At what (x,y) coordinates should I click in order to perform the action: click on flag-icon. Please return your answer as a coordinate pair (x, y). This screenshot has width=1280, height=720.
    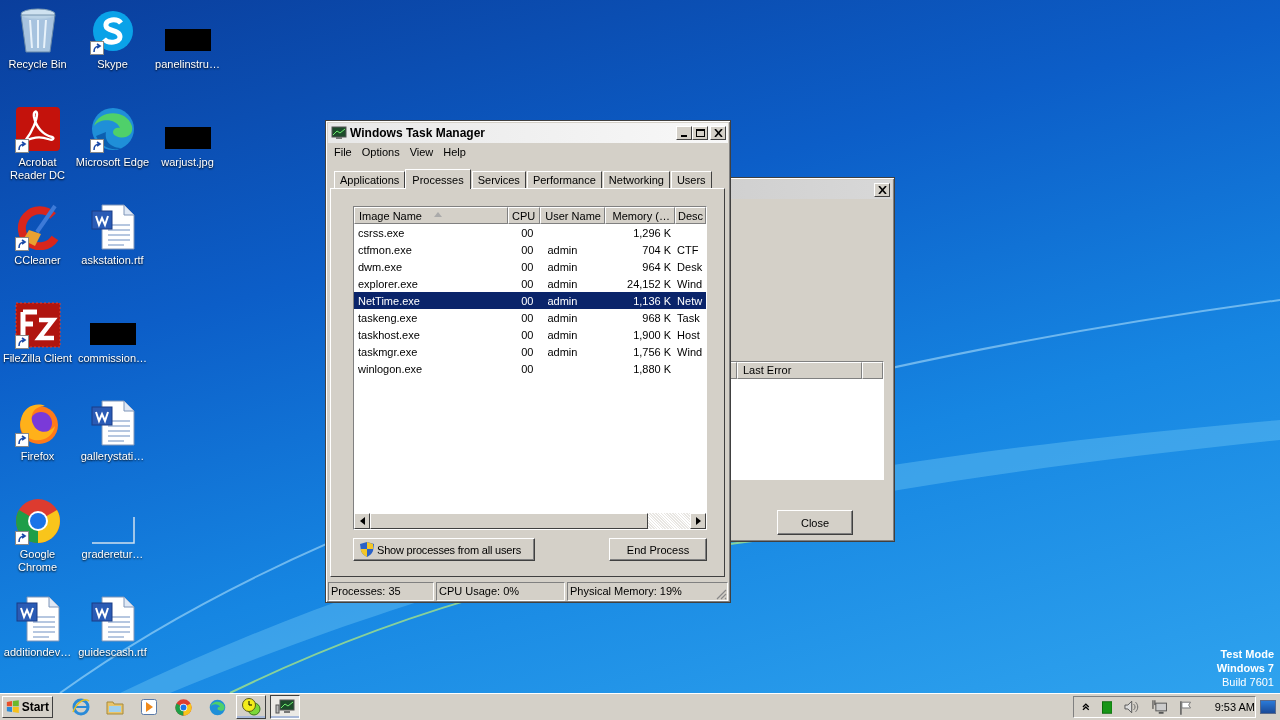
    Looking at the image, I should click on (1186, 707).